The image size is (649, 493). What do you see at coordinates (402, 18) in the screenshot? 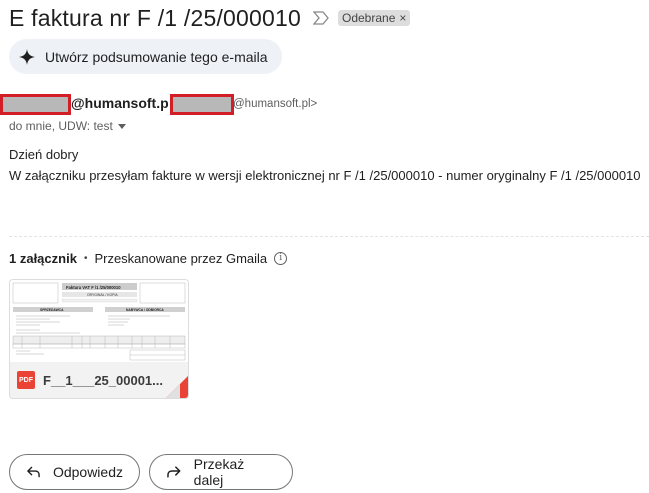
I see `remove-label-icon: ×` at bounding box center [402, 18].